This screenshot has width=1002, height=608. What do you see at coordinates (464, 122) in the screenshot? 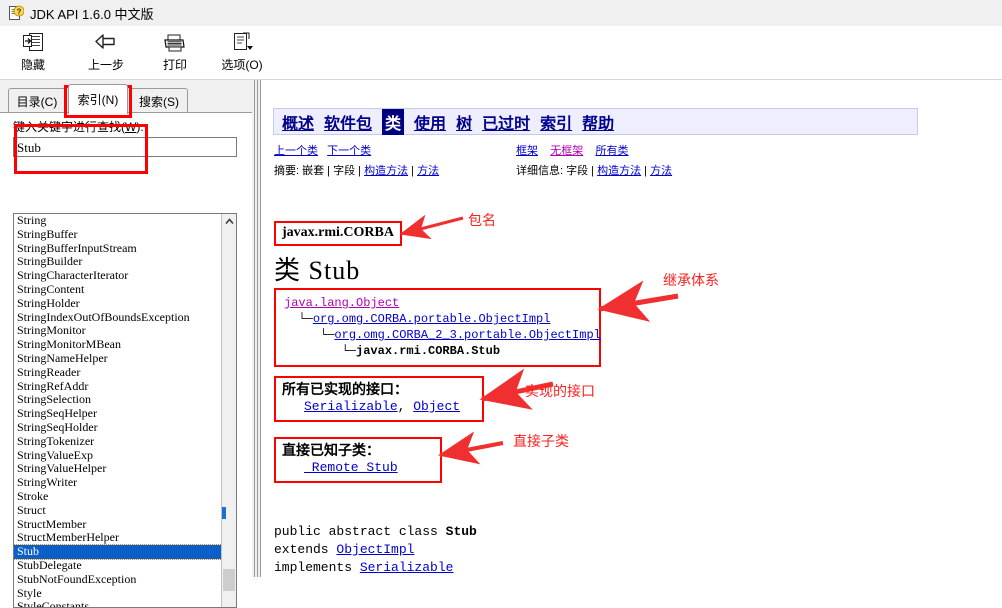
I see `navbar-item-4: 树` at bounding box center [464, 122].